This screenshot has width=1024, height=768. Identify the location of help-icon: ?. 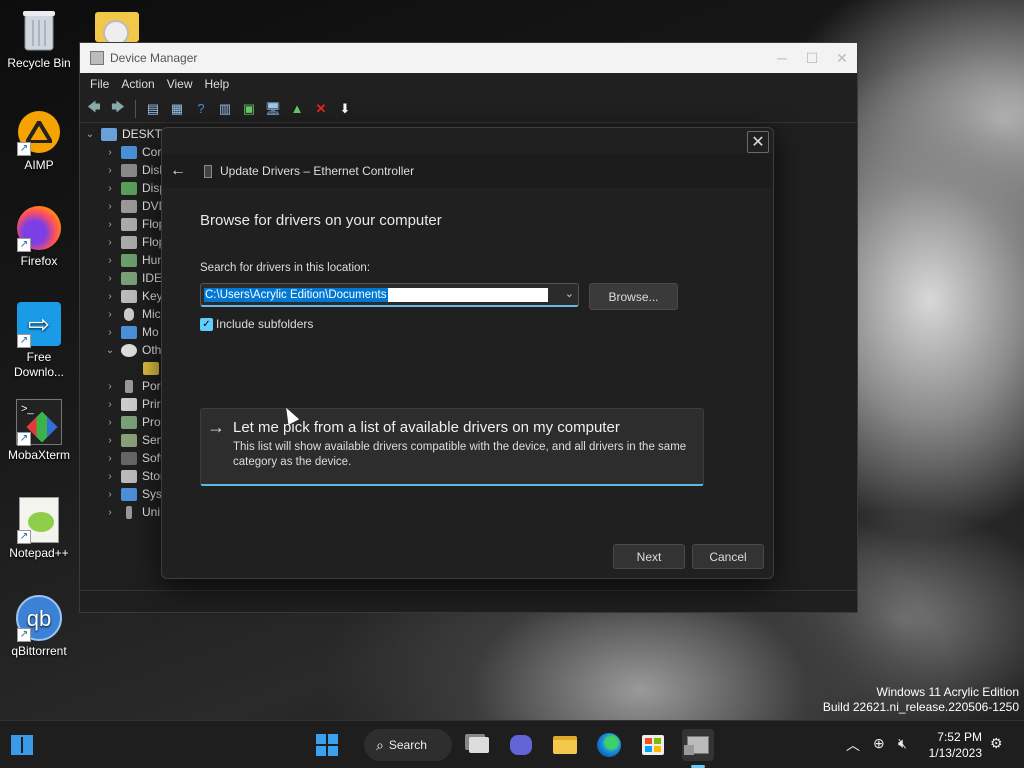
(201, 109).